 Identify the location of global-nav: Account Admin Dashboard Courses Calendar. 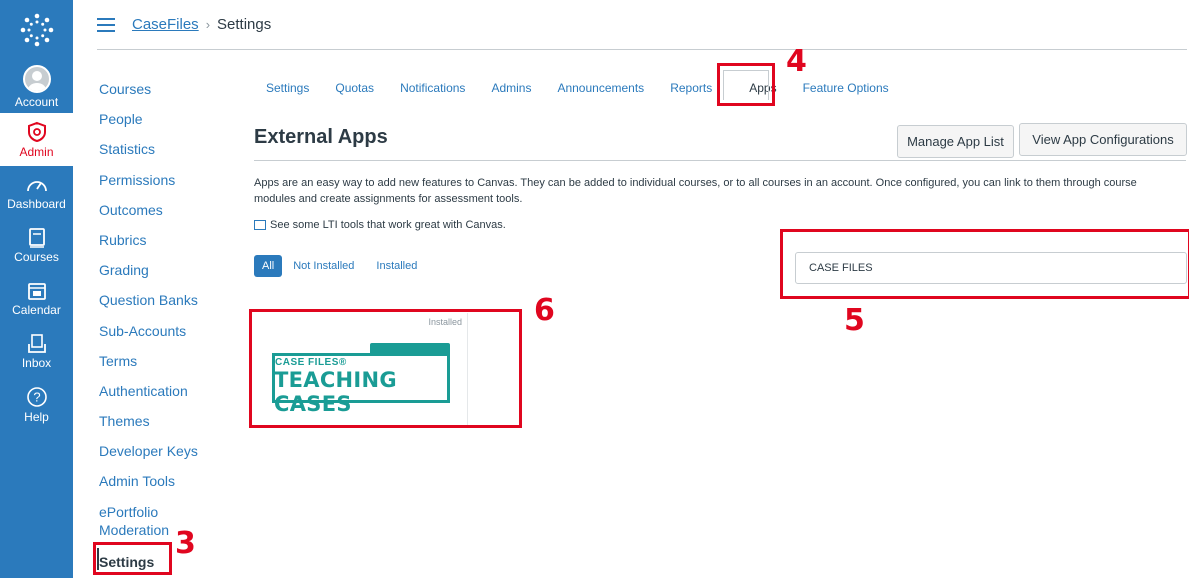
(36, 289).